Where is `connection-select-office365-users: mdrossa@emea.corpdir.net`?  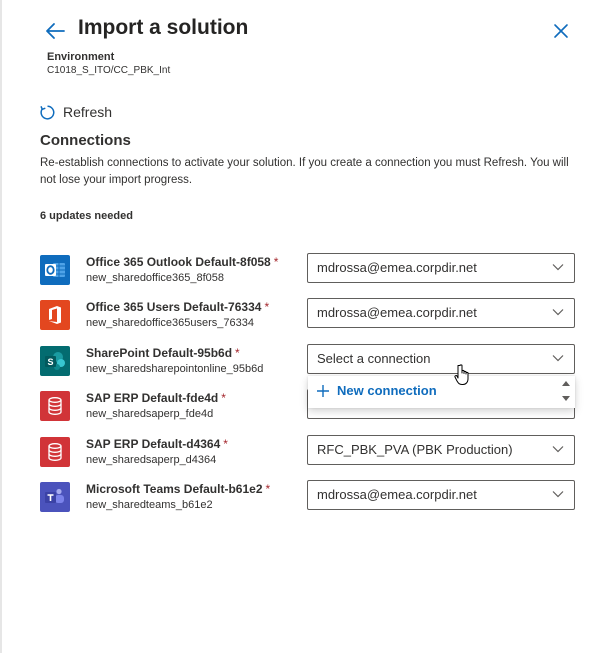
connection-select-office365-users: mdrossa@emea.corpdir.net is located at coordinates (441, 313).